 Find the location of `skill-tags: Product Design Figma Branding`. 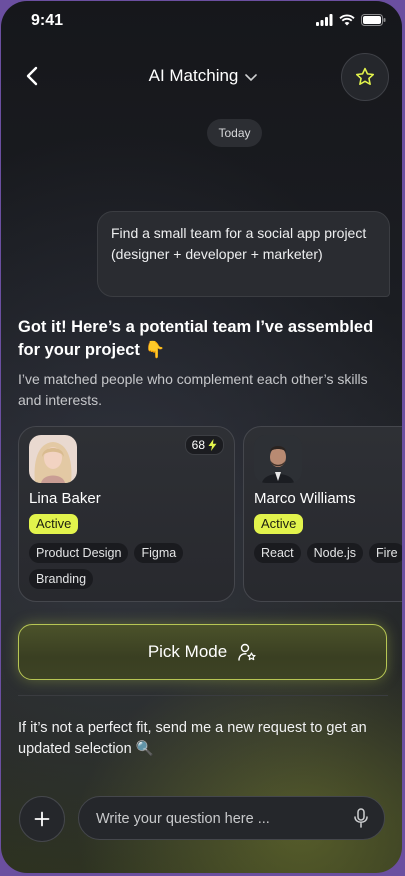

skill-tags: Product Design Figma Branding is located at coordinates (126, 566).